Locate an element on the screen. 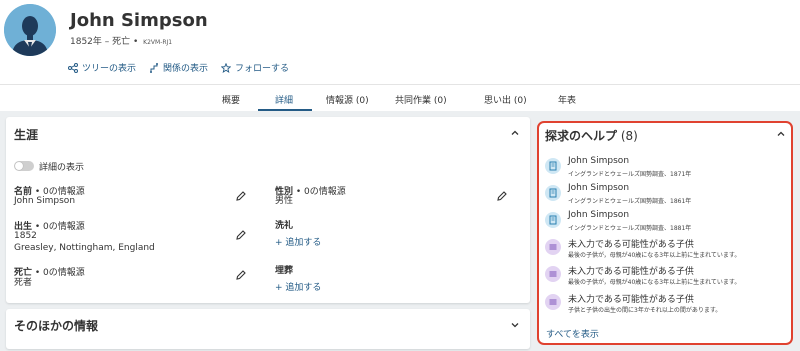 This screenshot has height=351, width=800. birth-sources: • 0の情報源 is located at coordinates (58, 227).